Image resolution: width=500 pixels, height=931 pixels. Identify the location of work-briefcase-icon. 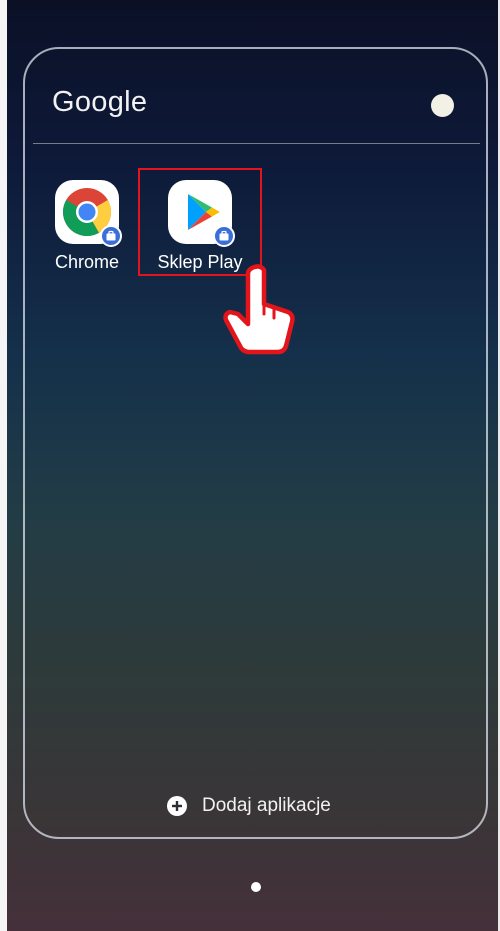
(111, 236).